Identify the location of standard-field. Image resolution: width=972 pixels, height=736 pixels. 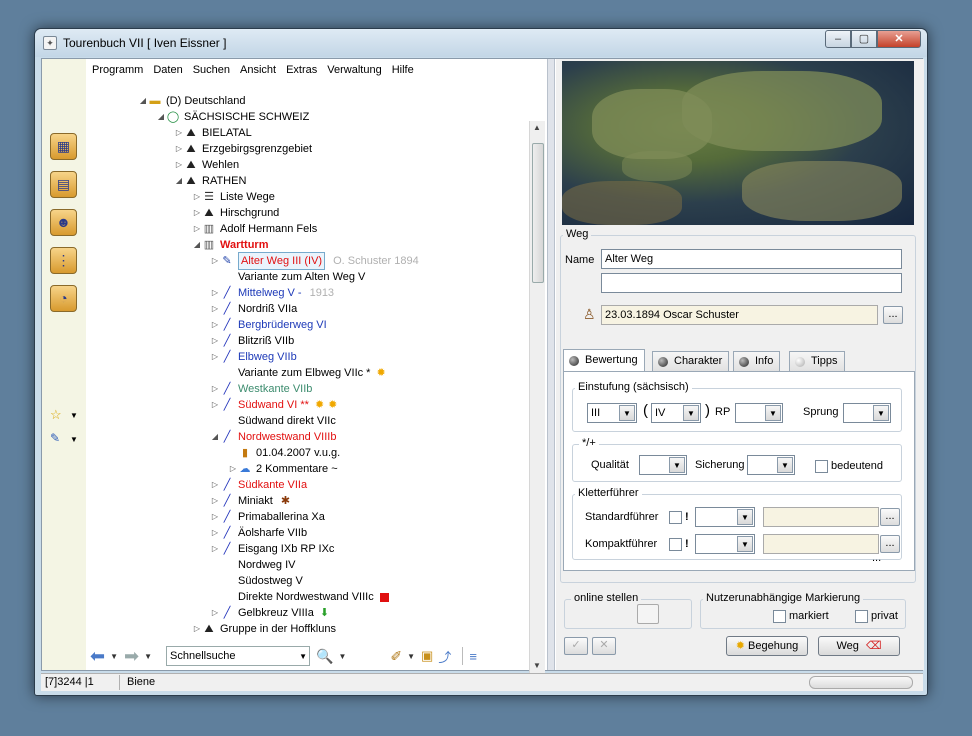
(821, 517).